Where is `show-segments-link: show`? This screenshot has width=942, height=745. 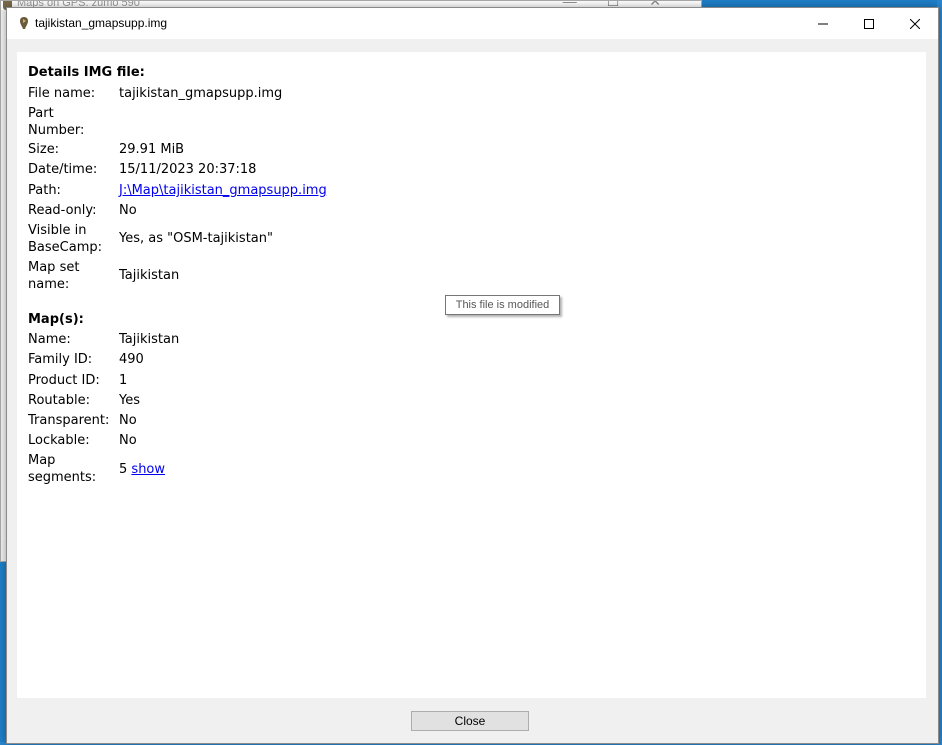 show-segments-link: show is located at coordinates (148, 469).